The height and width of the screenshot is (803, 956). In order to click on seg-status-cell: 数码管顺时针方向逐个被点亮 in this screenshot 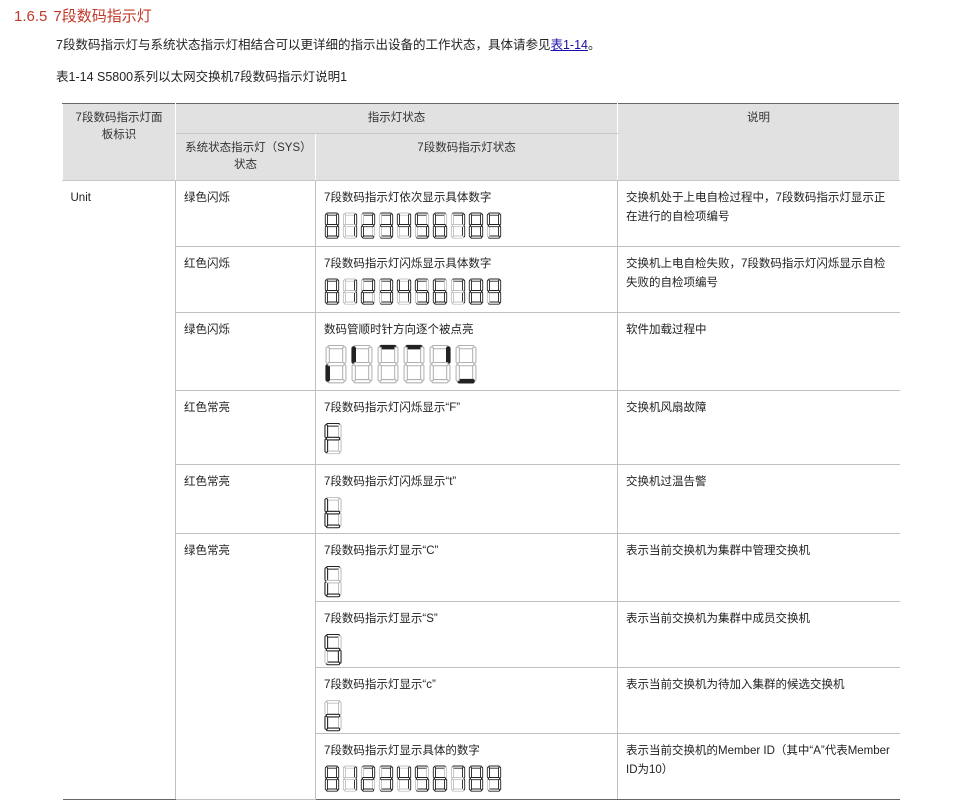, I will do `click(466, 351)`.